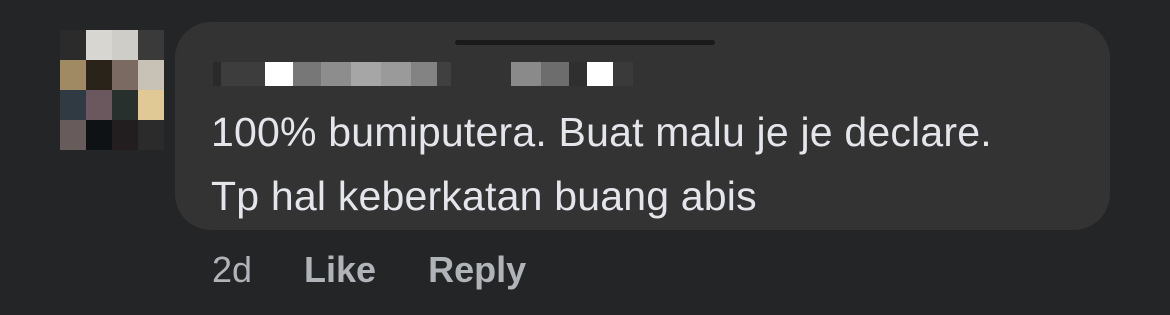 The image size is (1170, 315). Describe the element at coordinates (477, 270) in the screenshot. I see `reply-button: Reply` at that location.